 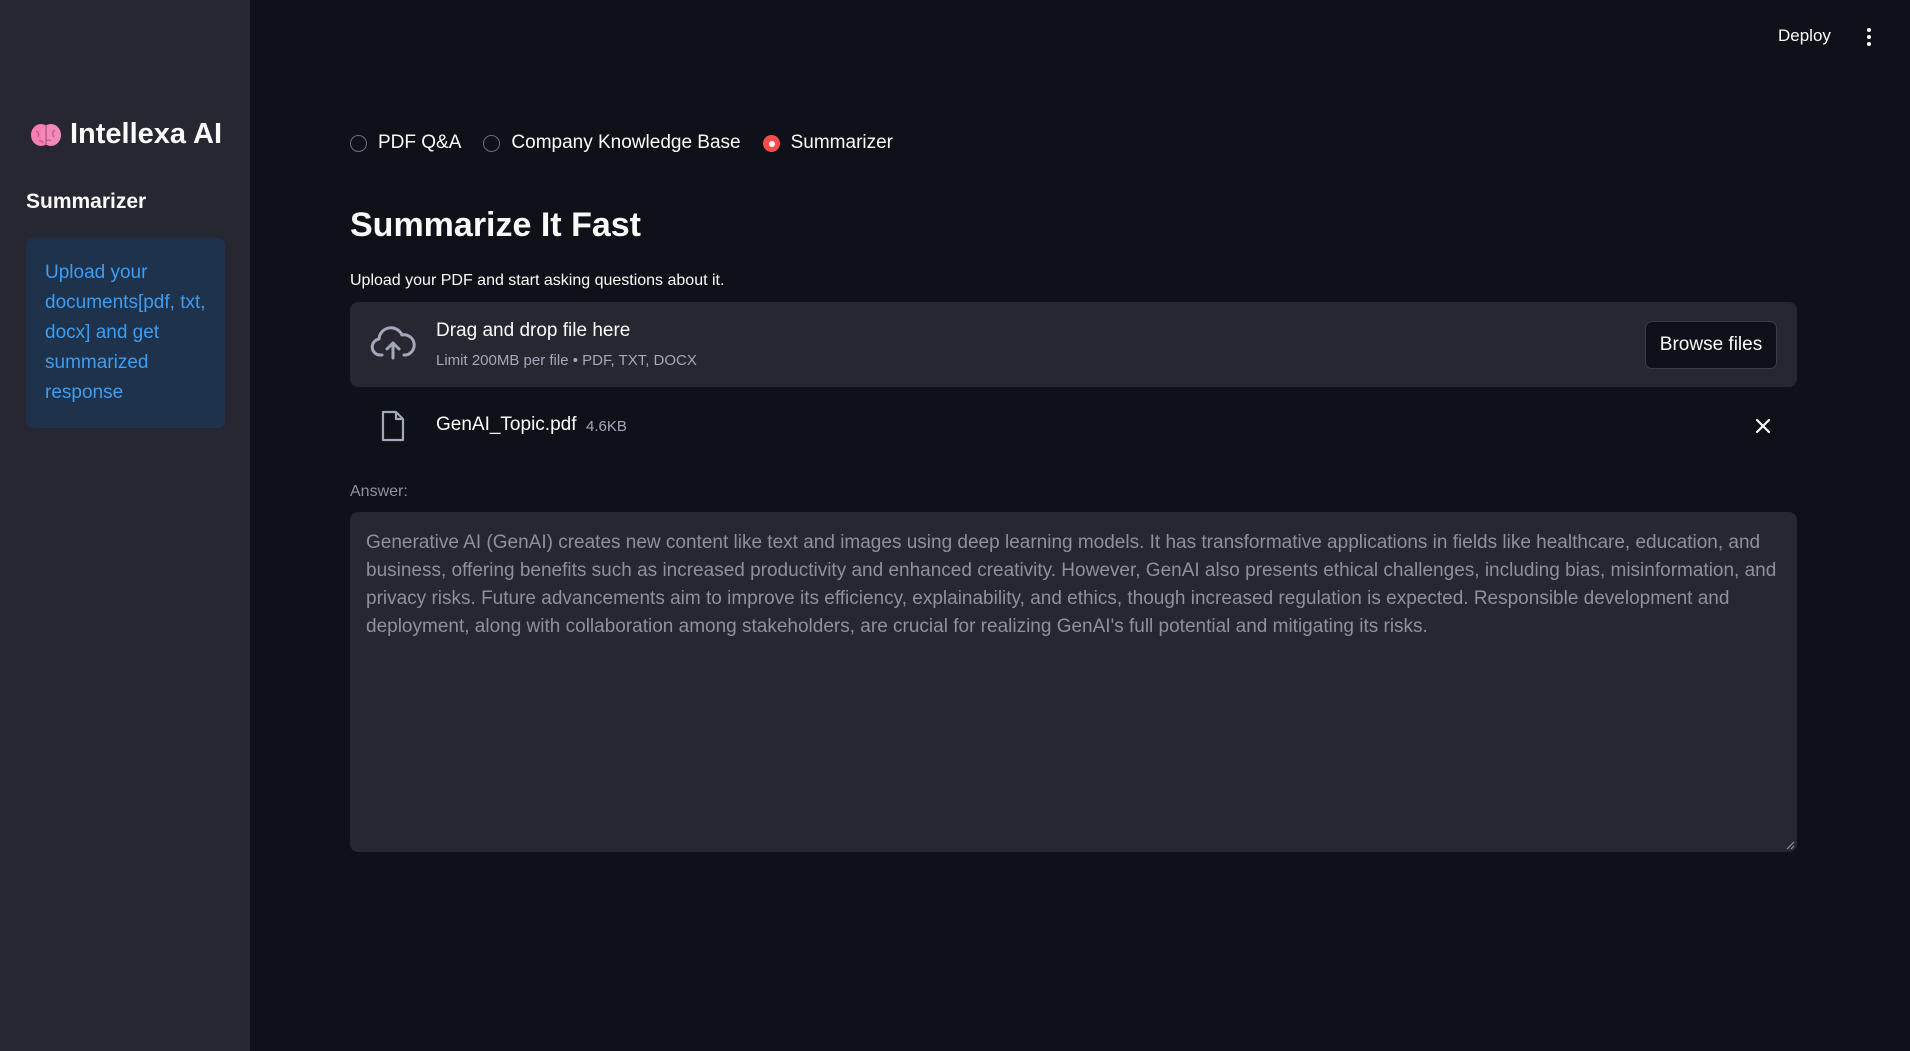 What do you see at coordinates (771, 143) in the screenshot?
I see `radio-circle-selected` at bounding box center [771, 143].